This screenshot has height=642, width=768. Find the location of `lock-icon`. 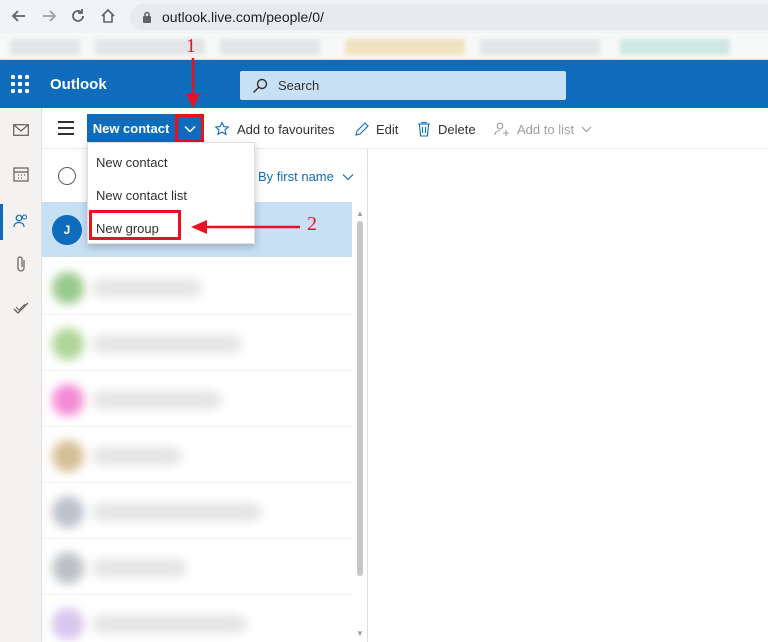

lock-icon is located at coordinates (147, 17).